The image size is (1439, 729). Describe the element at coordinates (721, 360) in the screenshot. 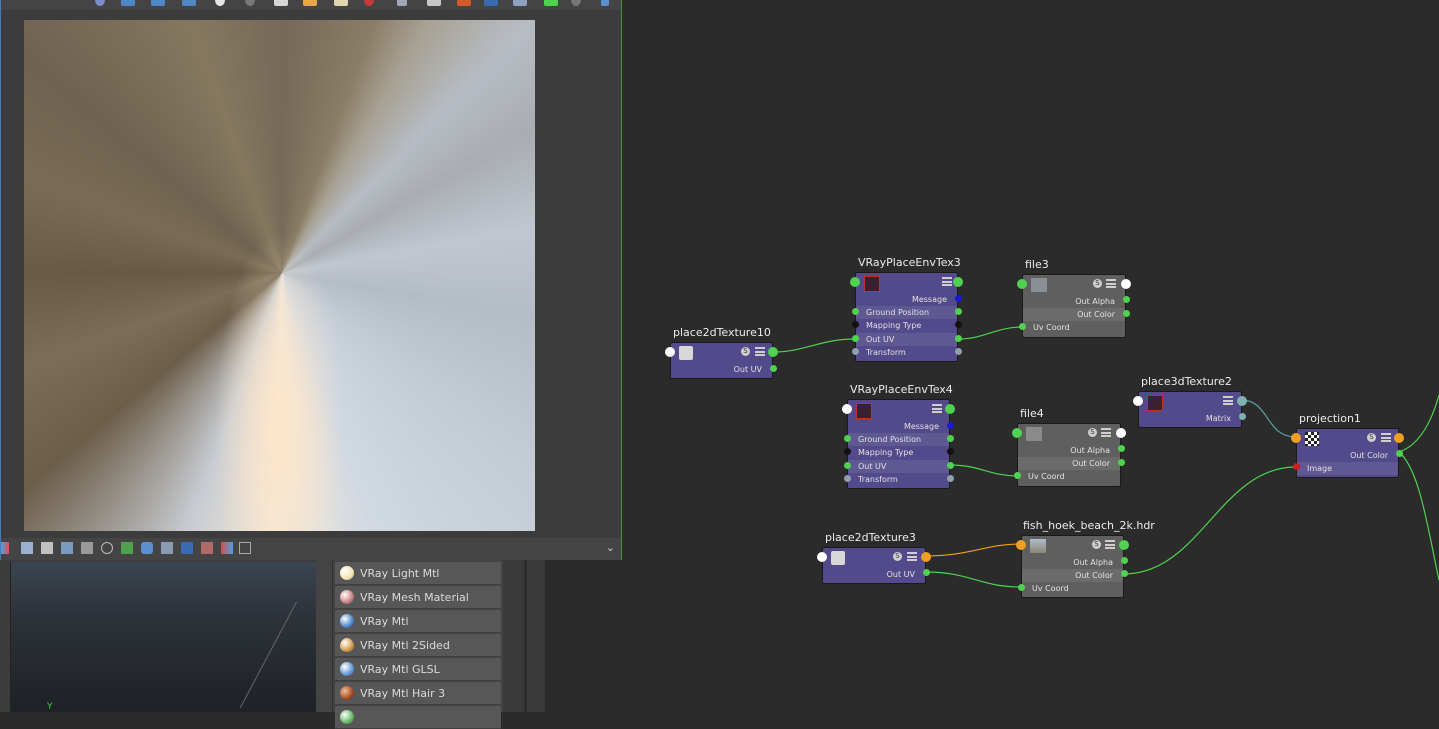

I see `node-place2dtexture10: S Out UV` at that location.